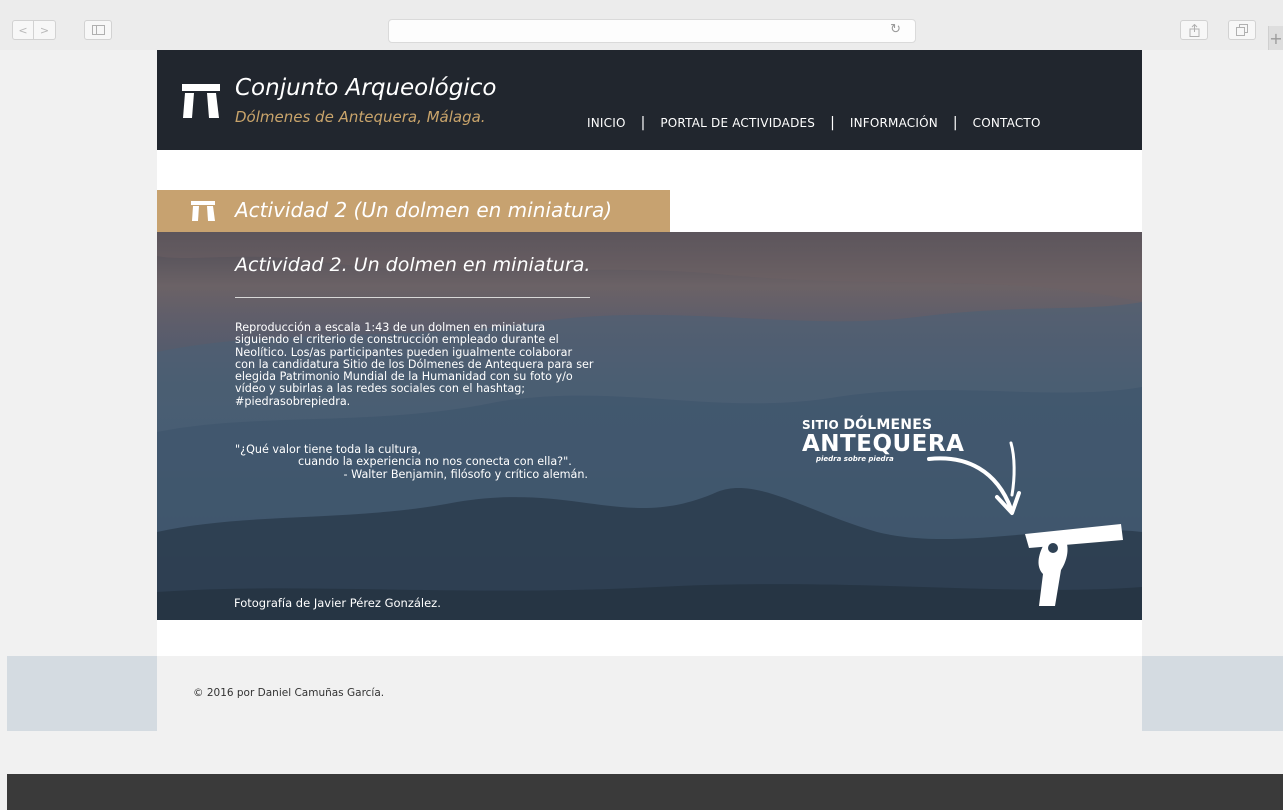  Describe the element at coordinates (652, 31) in the screenshot. I see `address-bar: ↻` at that location.